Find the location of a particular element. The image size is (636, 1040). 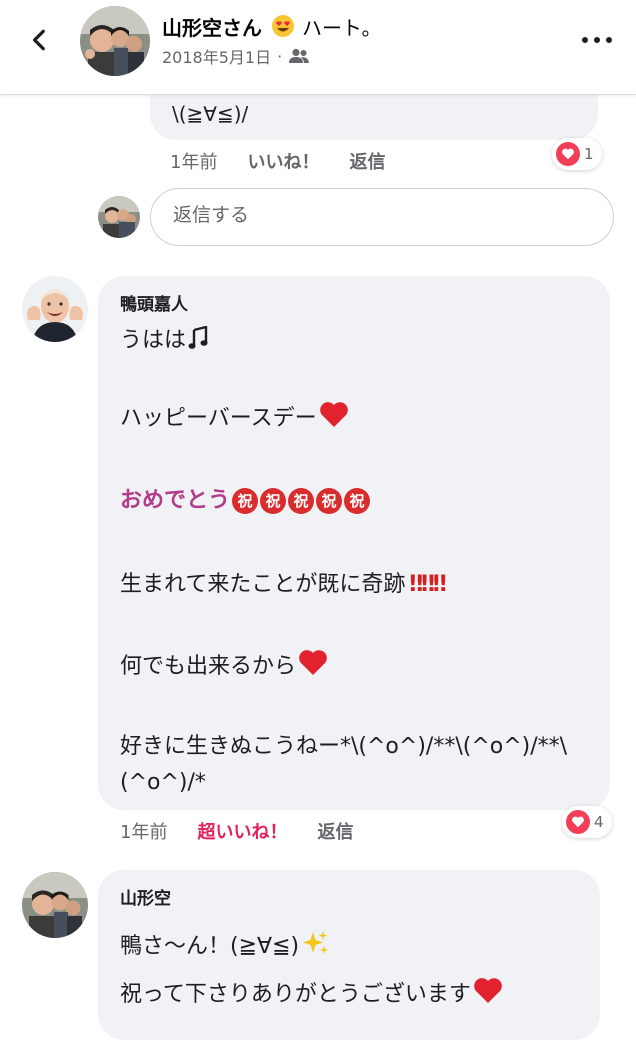

back-button is located at coordinates (40, 40).